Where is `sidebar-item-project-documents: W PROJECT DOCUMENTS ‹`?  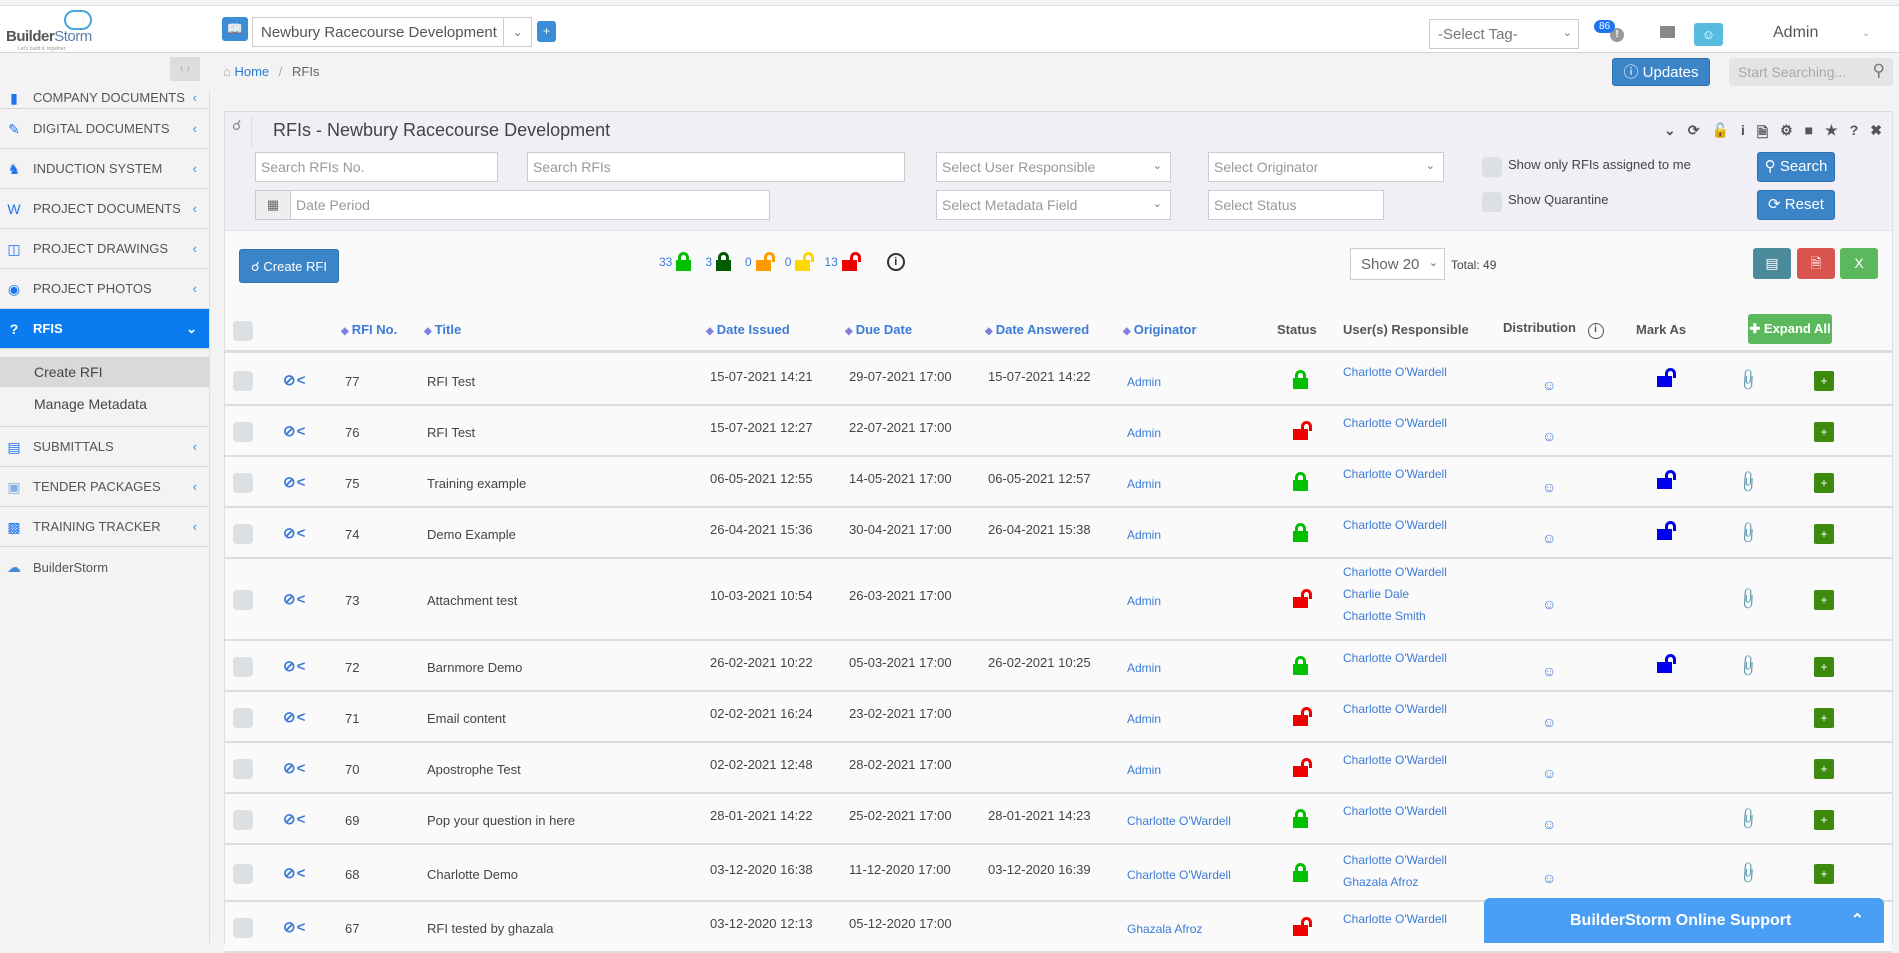
sidebar-item-project-documents: W PROJECT DOCUMENTS ‹ is located at coordinates (104, 209).